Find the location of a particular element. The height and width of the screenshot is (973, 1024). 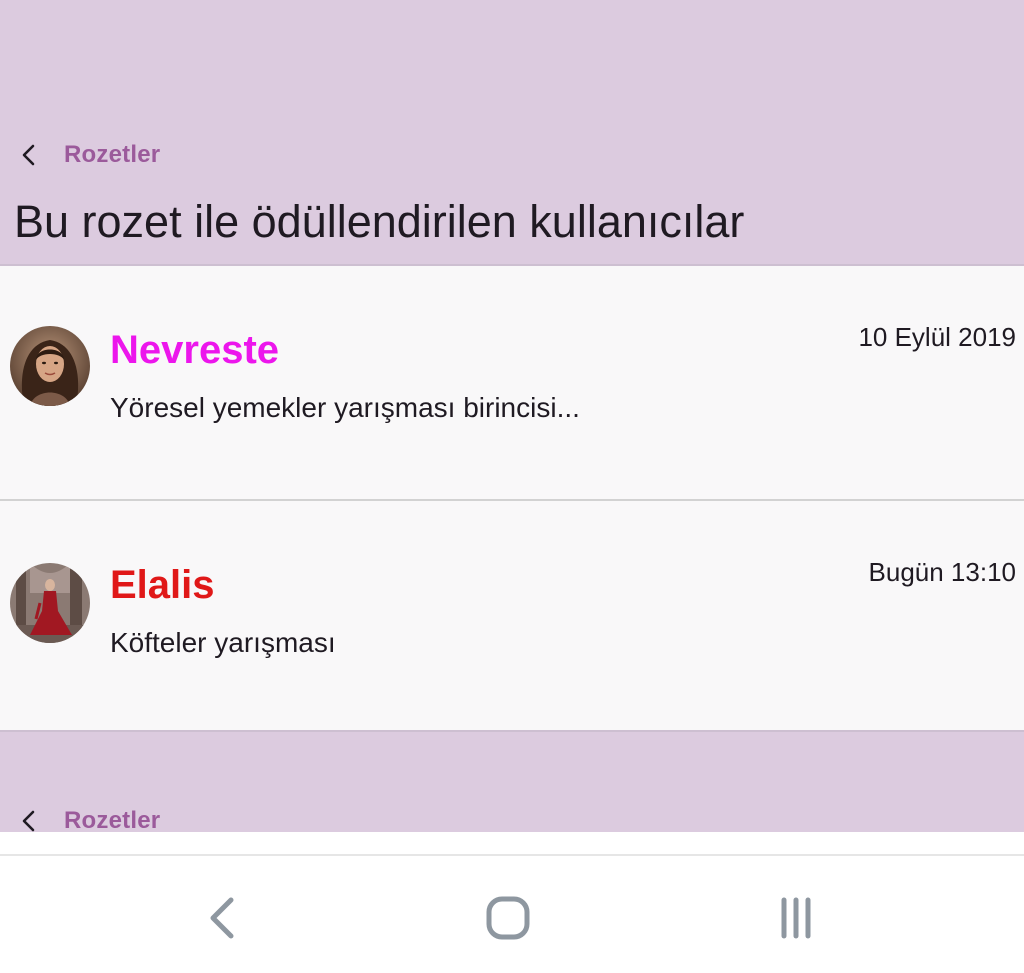

user-name: Nevreste is located at coordinates (194, 350).